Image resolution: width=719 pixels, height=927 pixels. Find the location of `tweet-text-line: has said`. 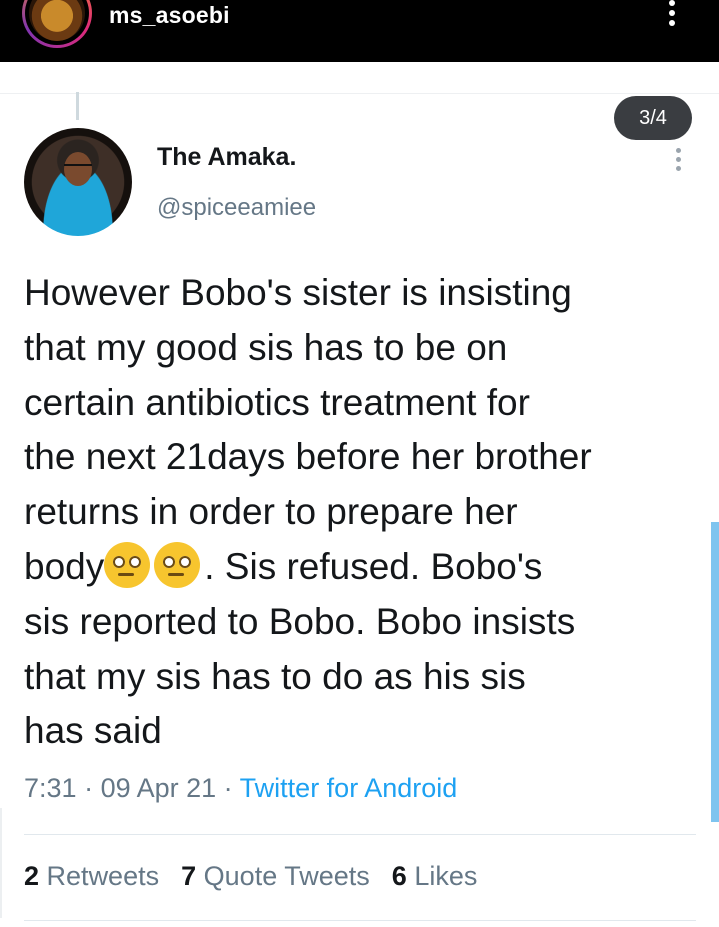

tweet-text-line: has said is located at coordinates (93, 731).